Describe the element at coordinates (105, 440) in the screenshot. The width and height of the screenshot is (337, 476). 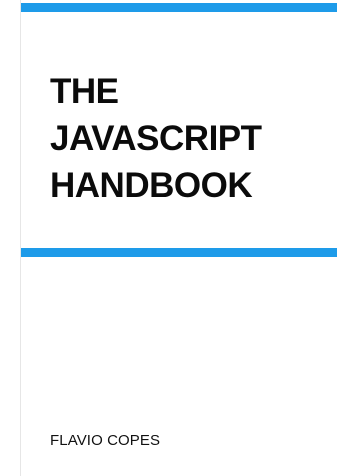
I see `author-name: FLAVIO COPES` at that location.